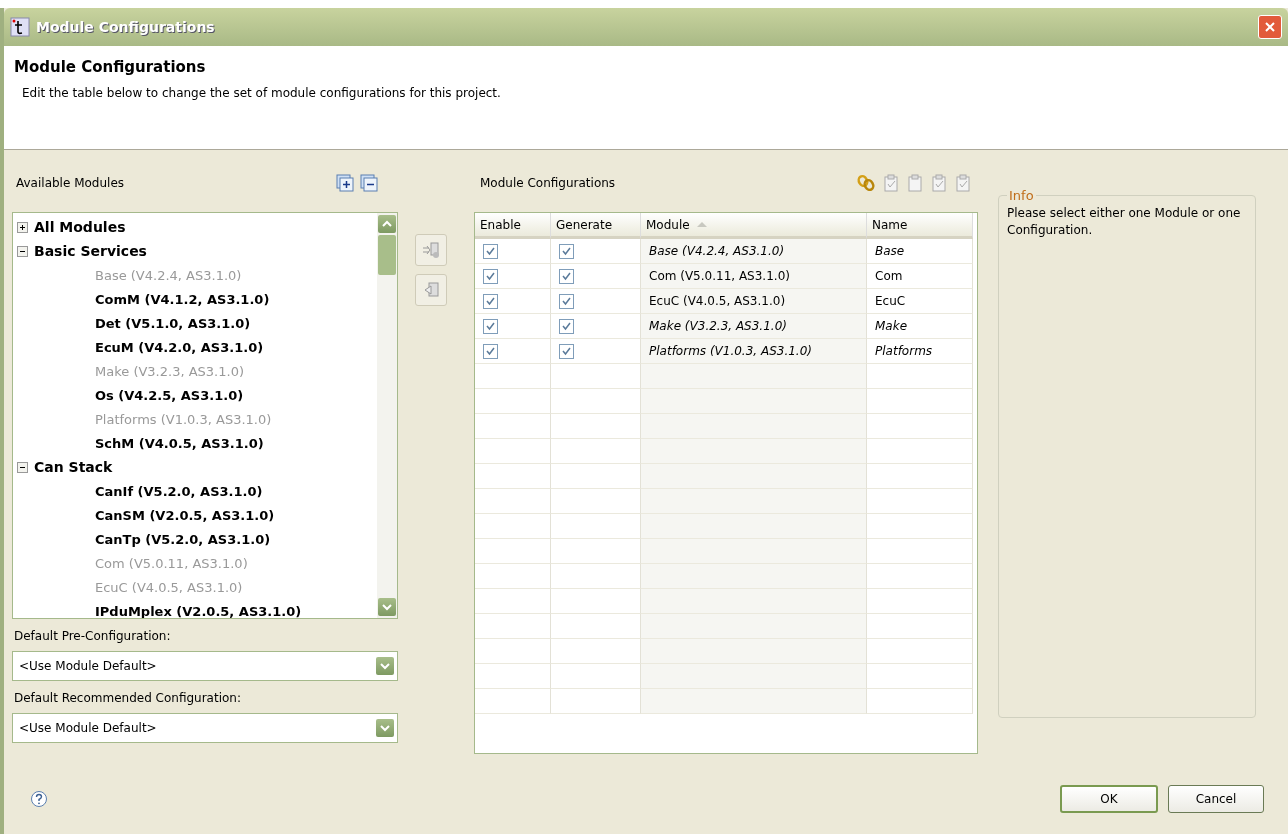 The height and width of the screenshot is (834, 1288). What do you see at coordinates (1021, 195) in the screenshot?
I see `info-title: Info` at bounding box center [1021, 195].